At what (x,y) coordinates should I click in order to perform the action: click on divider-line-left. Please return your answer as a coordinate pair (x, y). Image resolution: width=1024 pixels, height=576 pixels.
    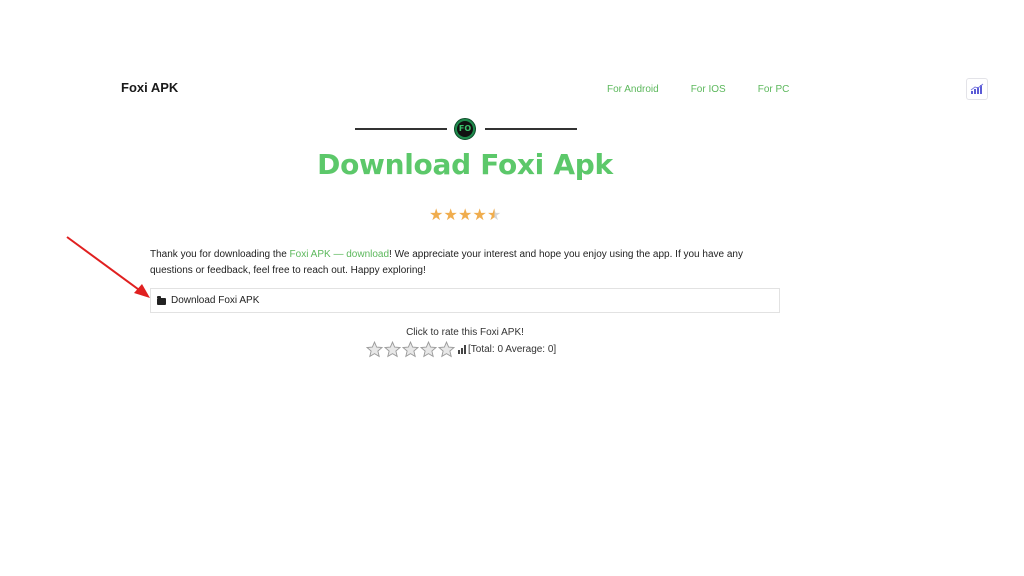
    Looking at the image, I should click on (401, 129).